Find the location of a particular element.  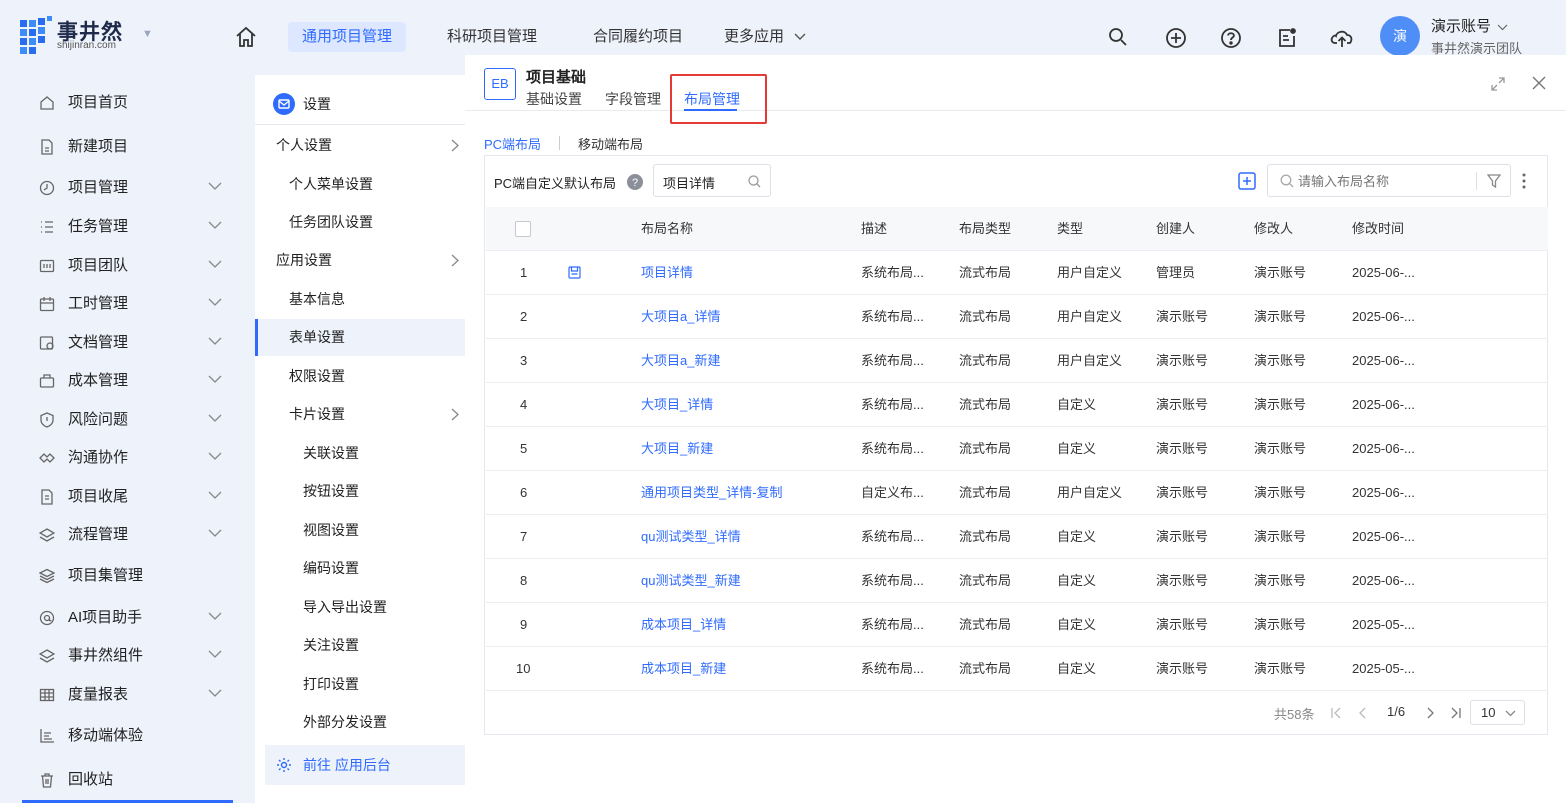

column-header: 类型 is located at coordinates (1070, 229).